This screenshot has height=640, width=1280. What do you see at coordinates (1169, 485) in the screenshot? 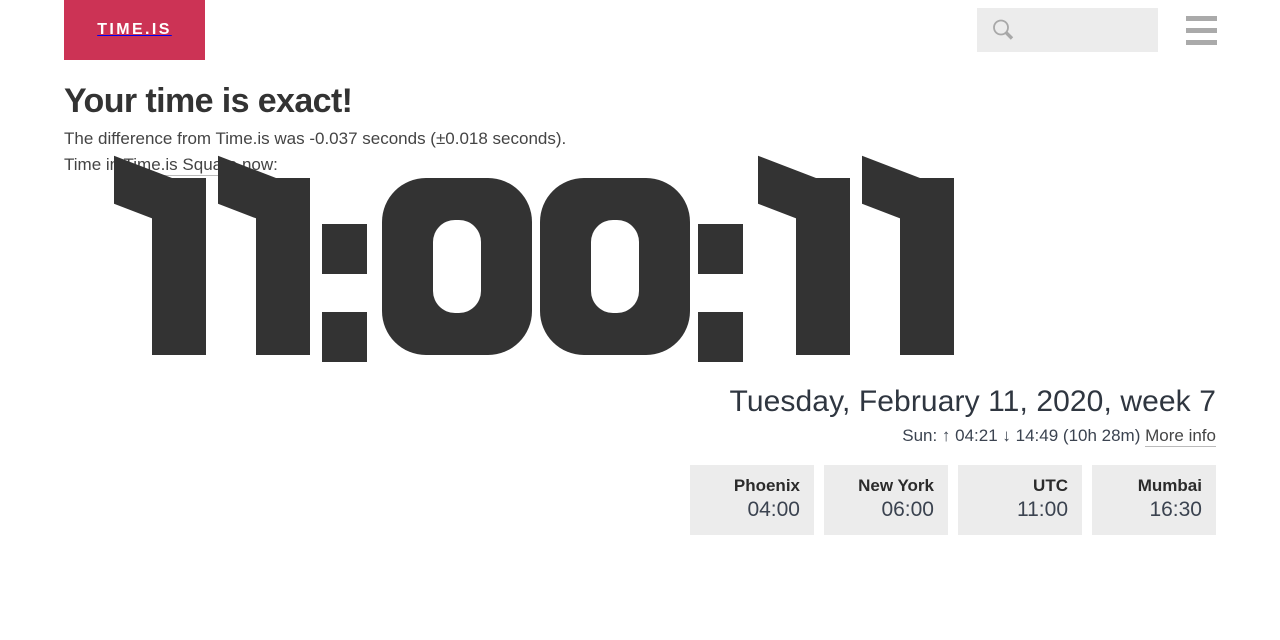
I see `city-name: Mumbai` at bounding box center [1169, 485].